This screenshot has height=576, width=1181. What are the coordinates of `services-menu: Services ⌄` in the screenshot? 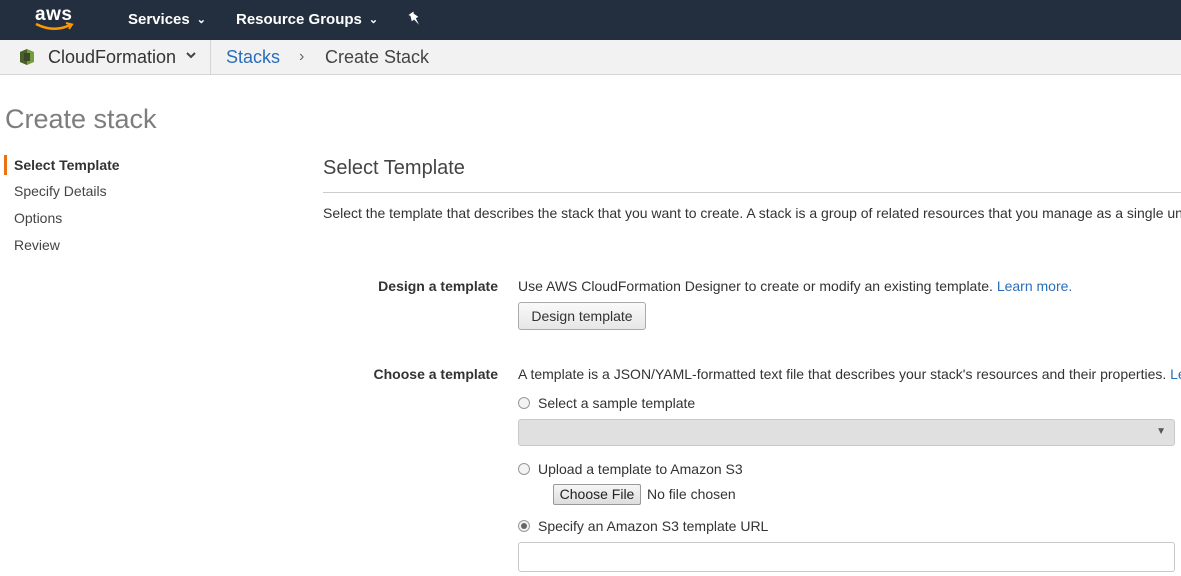 It's located at (167, 19).